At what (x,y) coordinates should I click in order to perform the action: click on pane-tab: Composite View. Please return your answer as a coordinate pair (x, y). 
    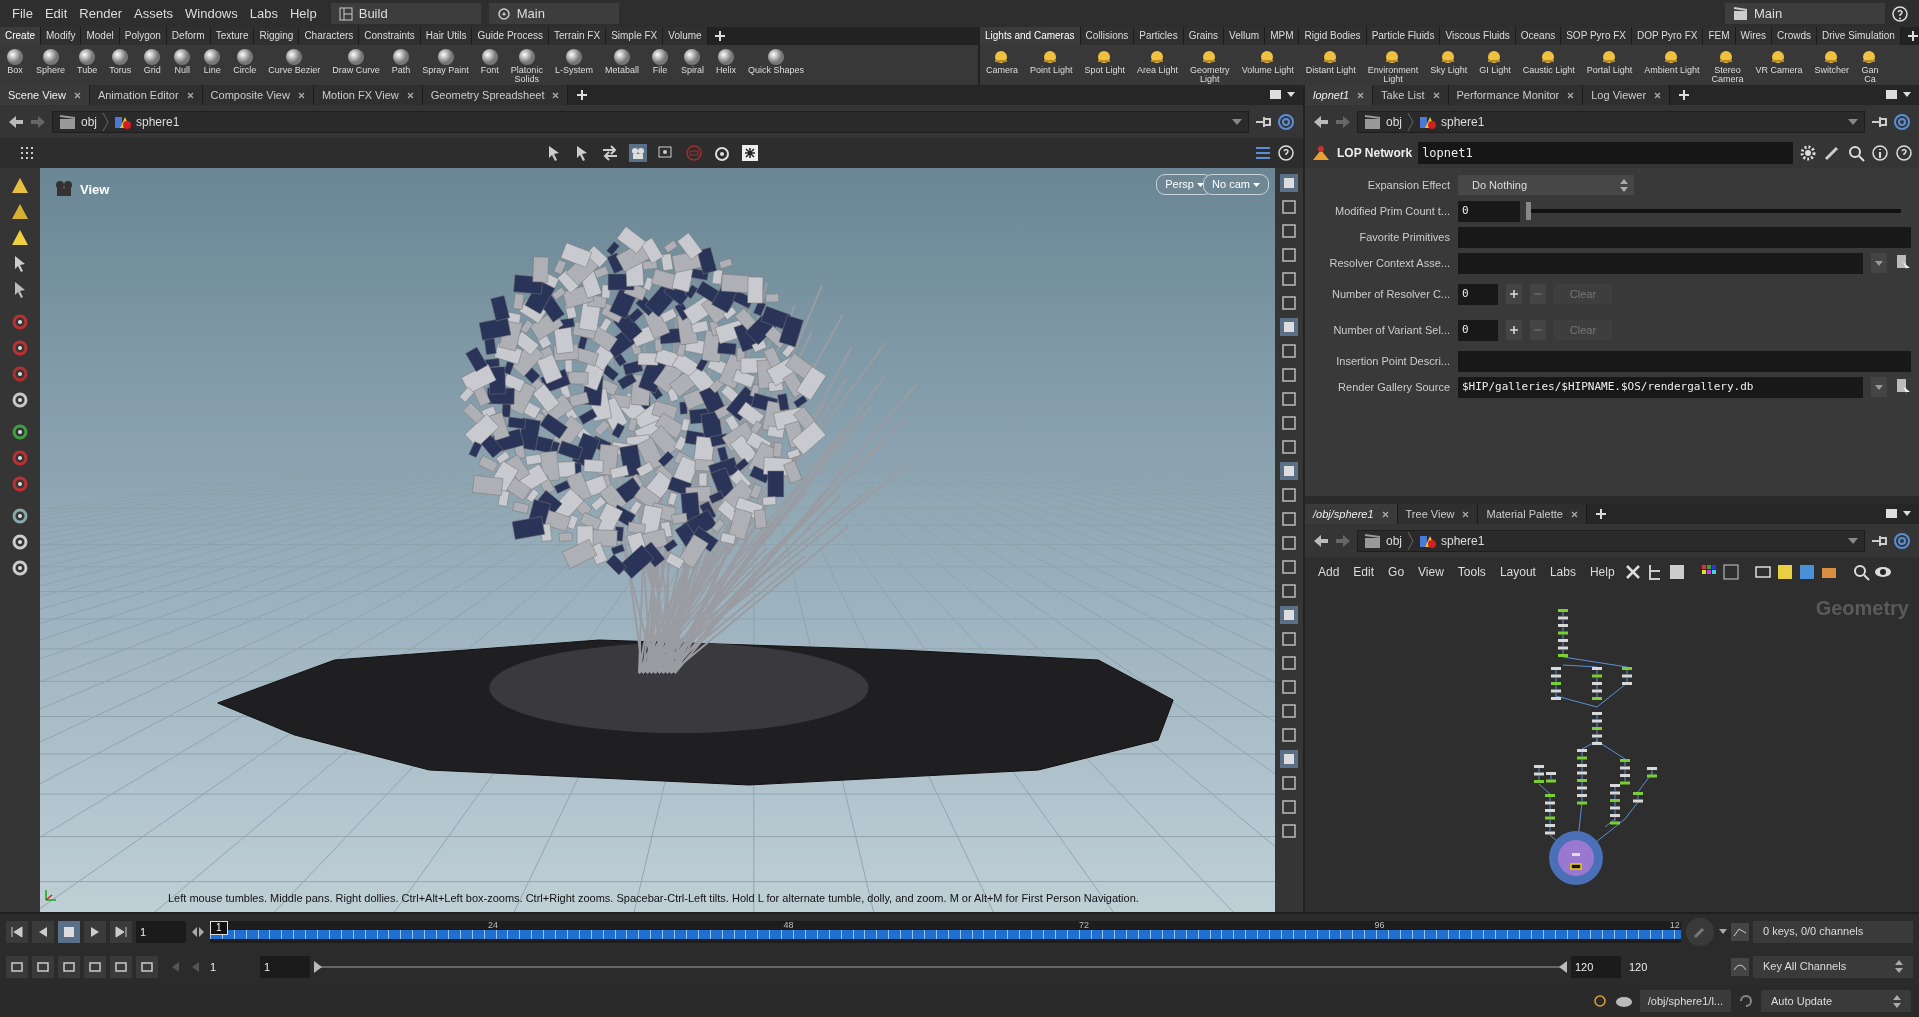
    Looking at the image, I should click on (258, 95).